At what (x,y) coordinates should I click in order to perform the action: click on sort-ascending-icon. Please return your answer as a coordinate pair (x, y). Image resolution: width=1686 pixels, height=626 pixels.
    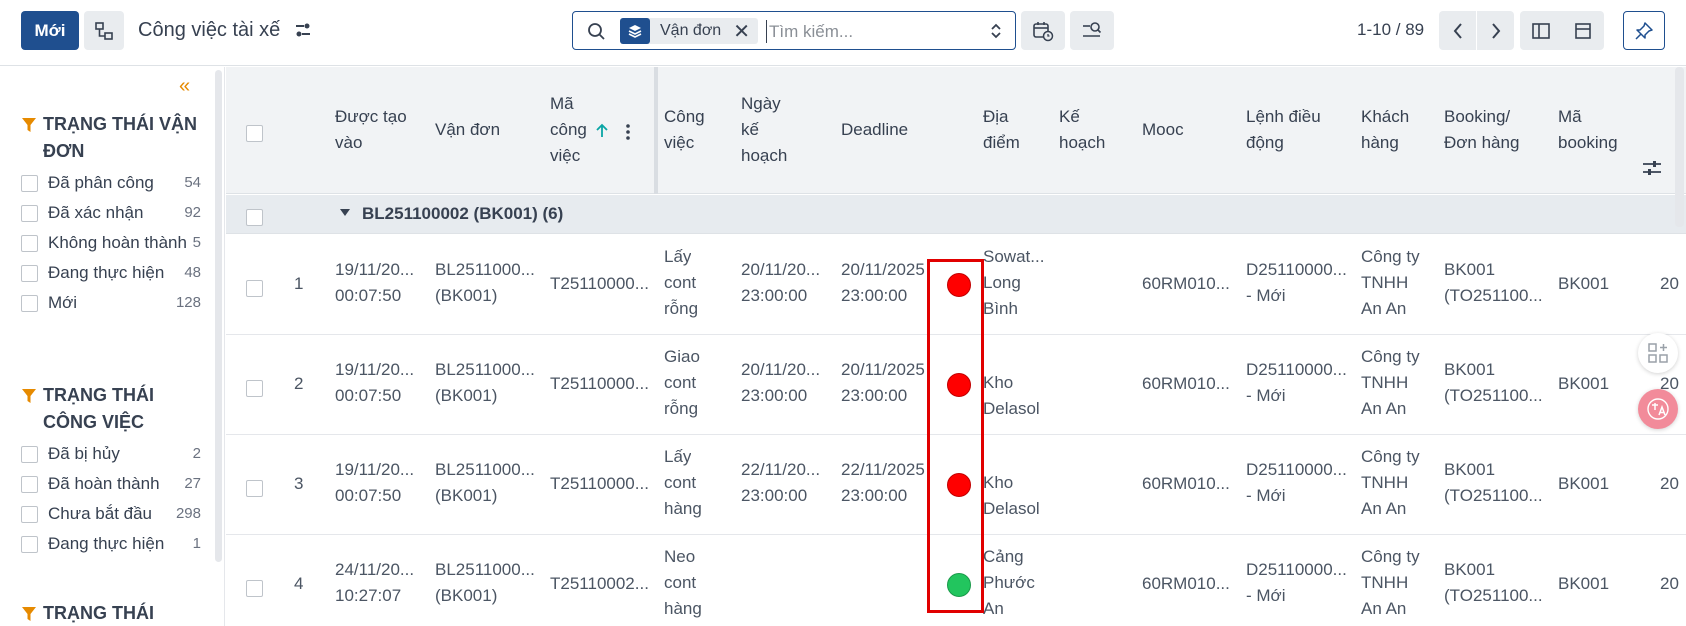
    Looking at the image, I should click on (602, 131).